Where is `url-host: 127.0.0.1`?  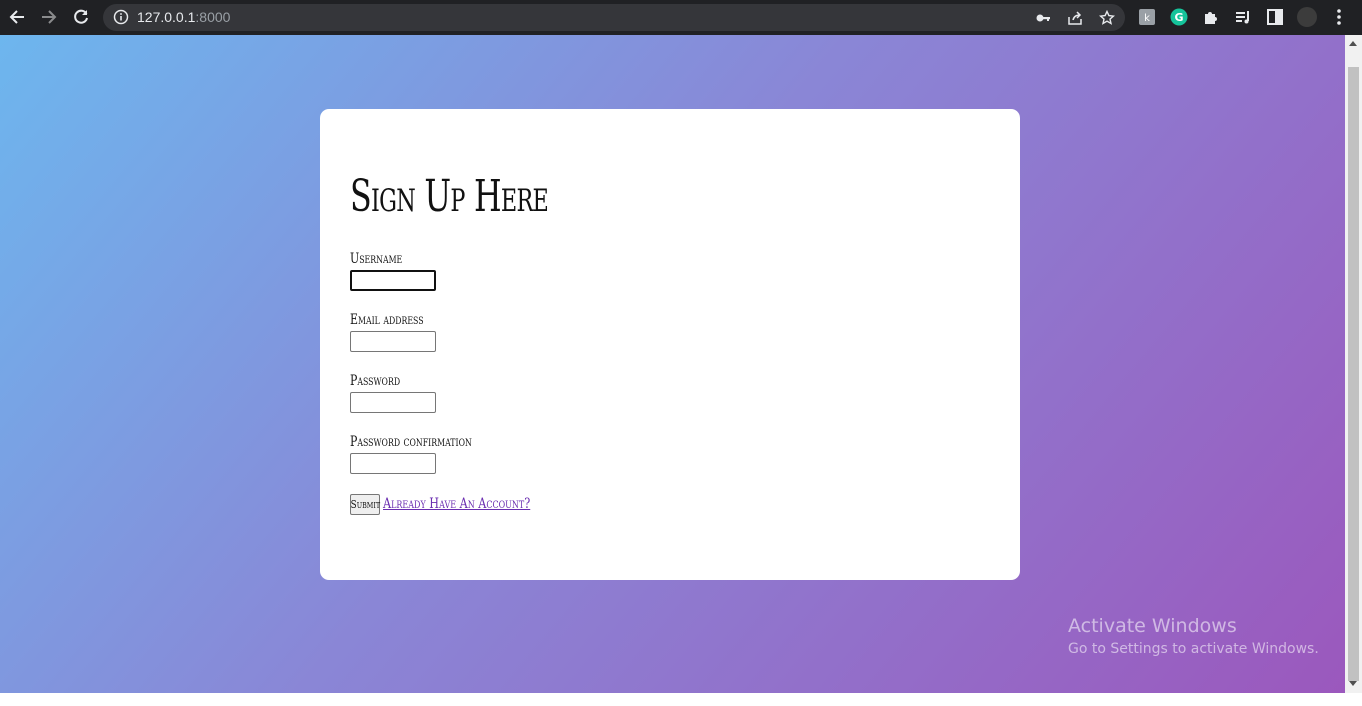 url-host: 127.0.0.1 is located at coordinates (166, 17).